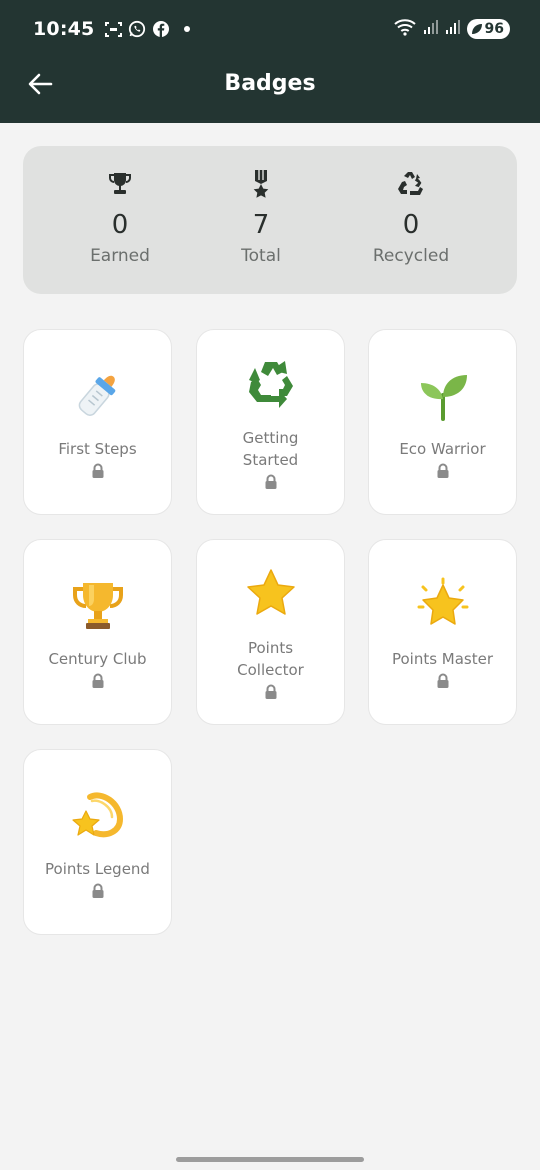 The width and height of the screenshot is (540, 1170). I want to click on badge-name: Points Legend, so click(97, 868).